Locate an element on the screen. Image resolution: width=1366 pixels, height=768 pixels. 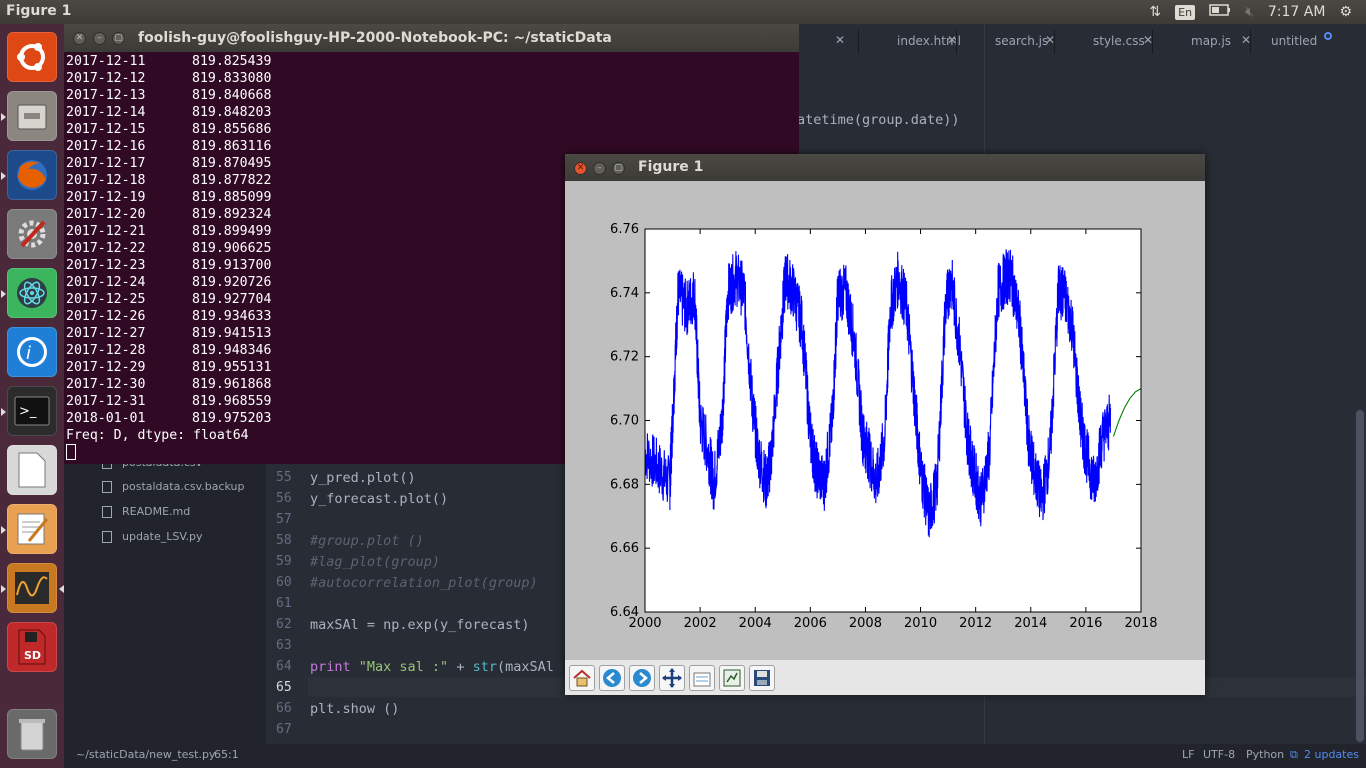
libreoffice-icon is located at coordinates (32, 470).